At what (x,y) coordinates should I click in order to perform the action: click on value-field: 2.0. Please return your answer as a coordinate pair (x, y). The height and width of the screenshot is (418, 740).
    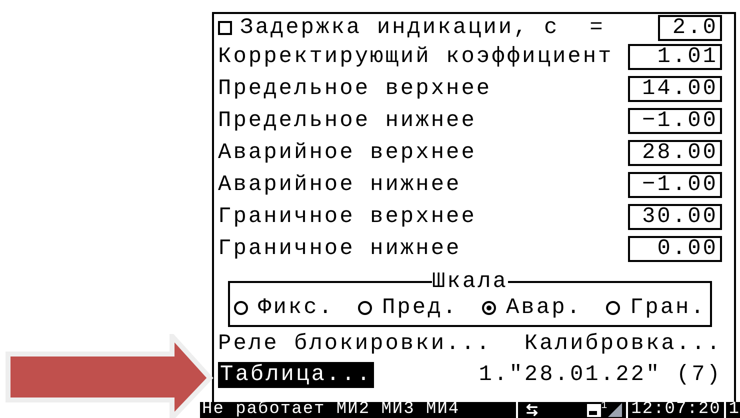
    Looking at the image, I should click on (690, 27).